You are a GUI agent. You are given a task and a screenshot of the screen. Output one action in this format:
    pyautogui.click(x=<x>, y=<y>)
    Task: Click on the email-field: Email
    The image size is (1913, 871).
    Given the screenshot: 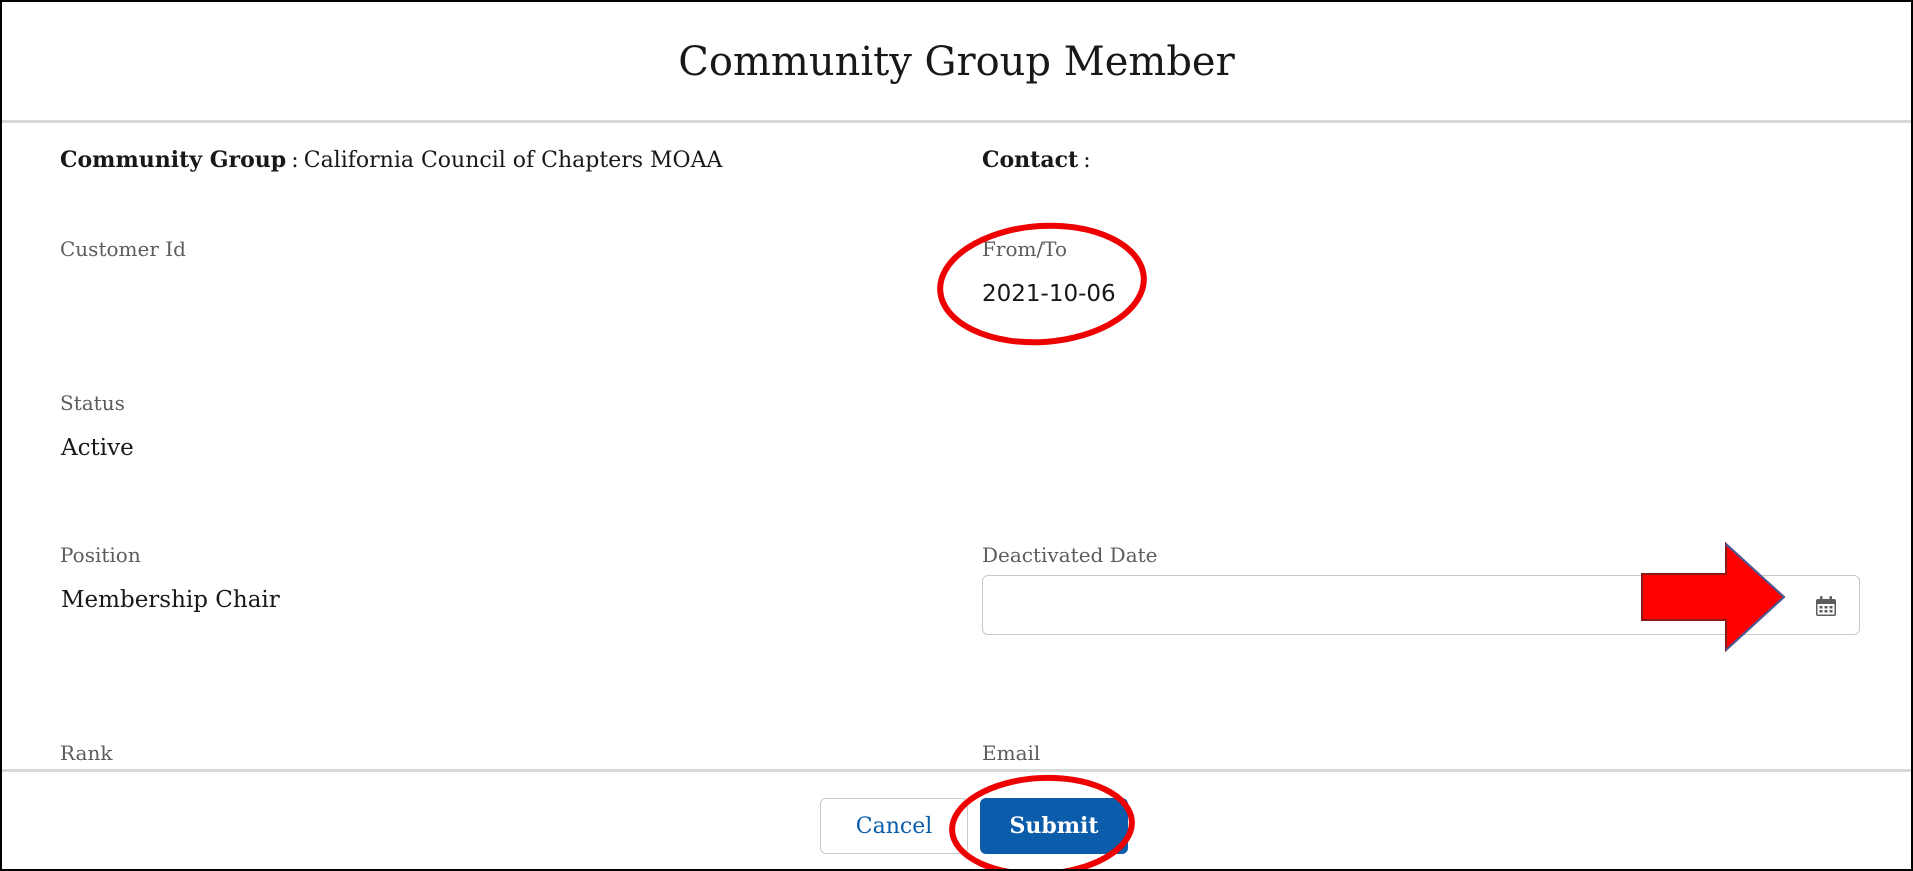 What is the action you would take?
    pyautogui.click(x=1011, y=753)
    